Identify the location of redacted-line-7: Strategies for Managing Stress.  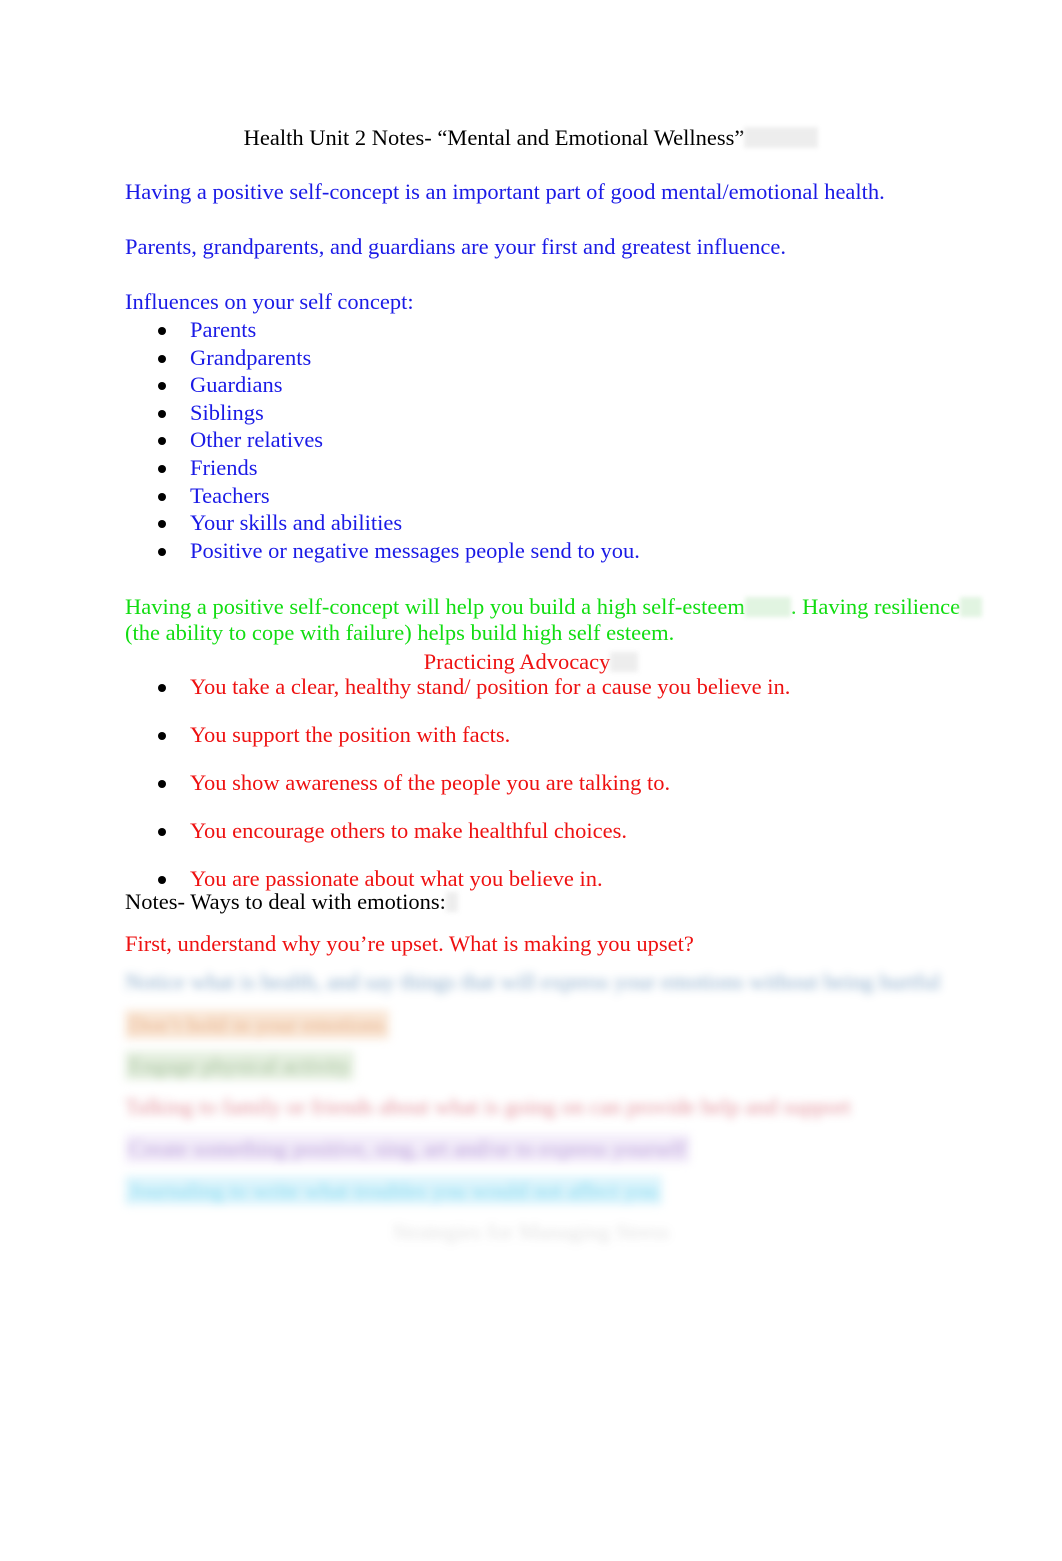
(531, 1231).